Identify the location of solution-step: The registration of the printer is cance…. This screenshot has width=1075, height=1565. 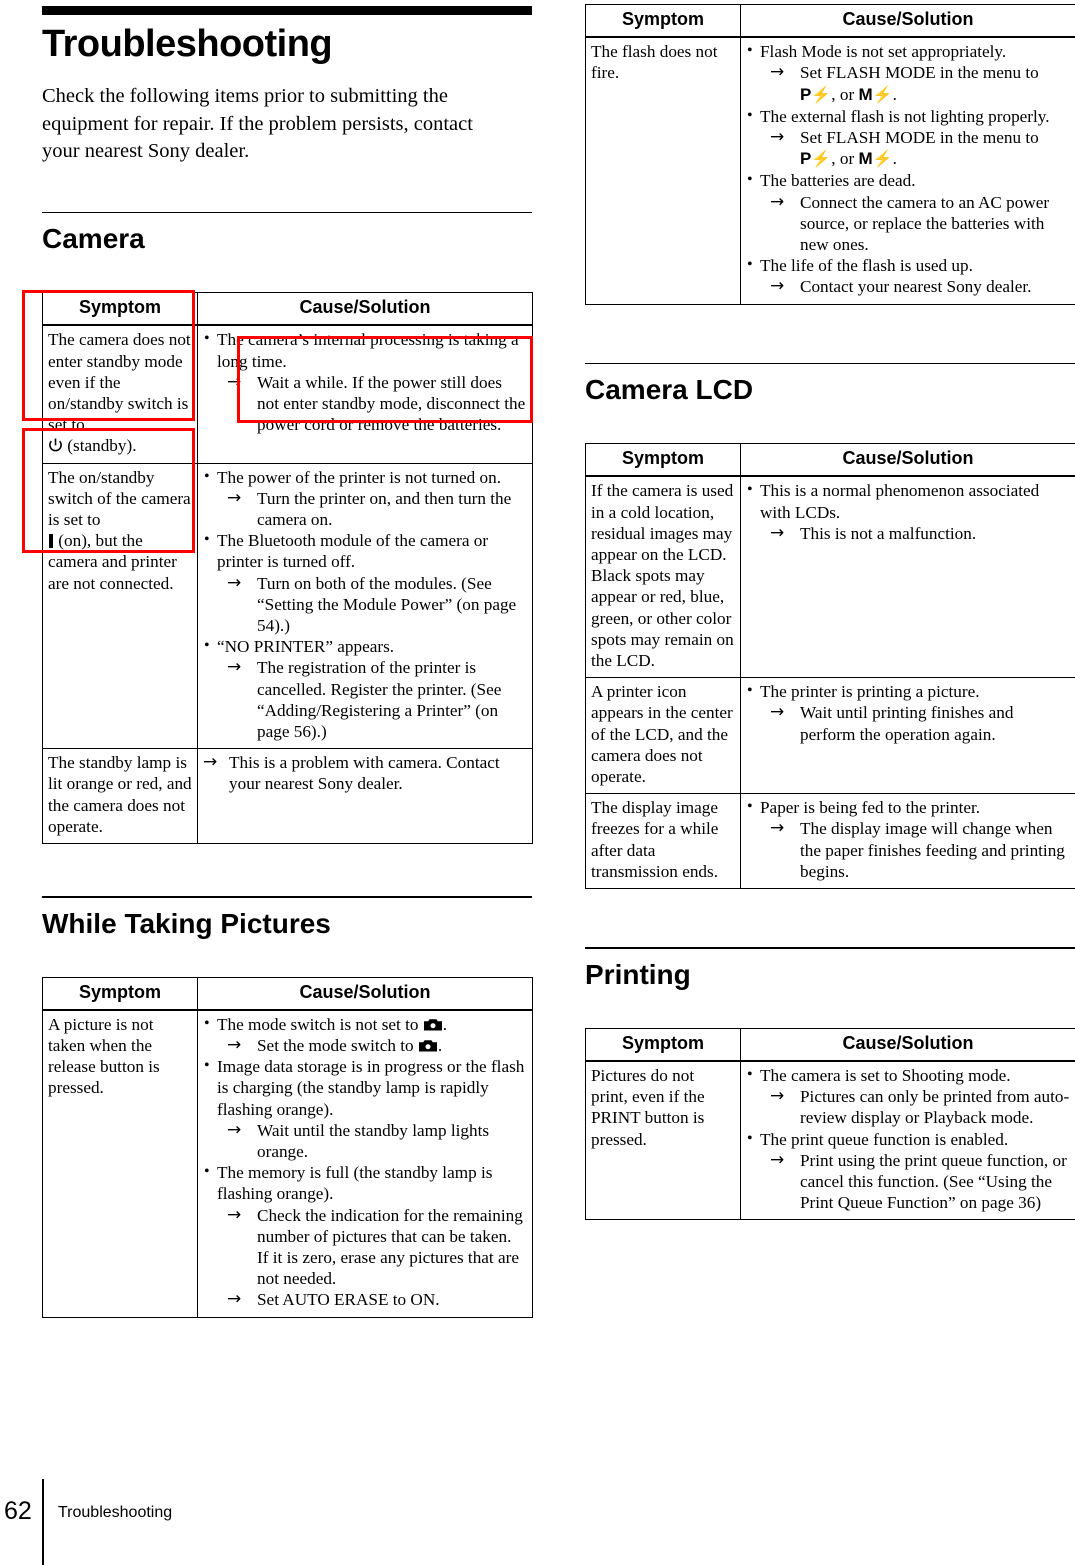
(377, 699).